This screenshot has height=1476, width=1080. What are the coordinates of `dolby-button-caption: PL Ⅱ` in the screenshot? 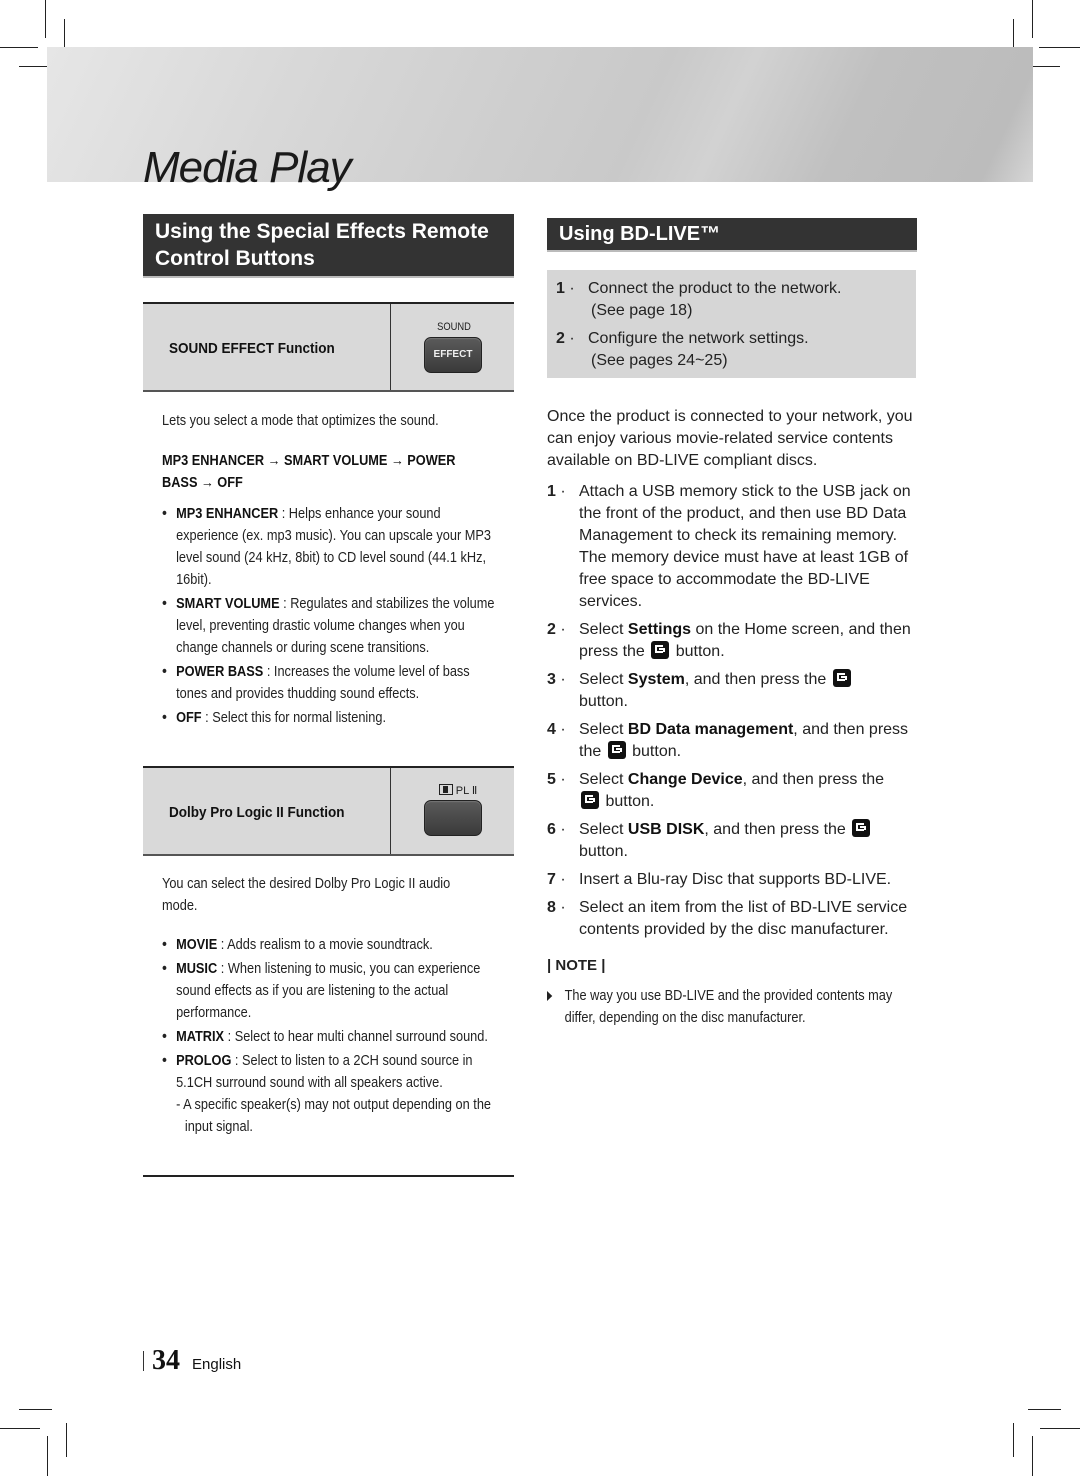 It's located at (458, 790).